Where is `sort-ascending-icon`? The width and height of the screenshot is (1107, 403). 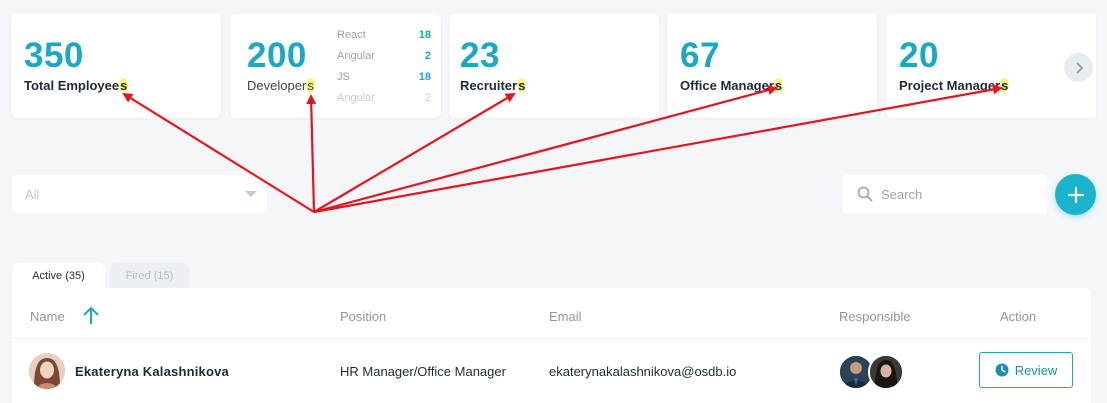
sort-ascending-icon is located at coordinates (91, 315).